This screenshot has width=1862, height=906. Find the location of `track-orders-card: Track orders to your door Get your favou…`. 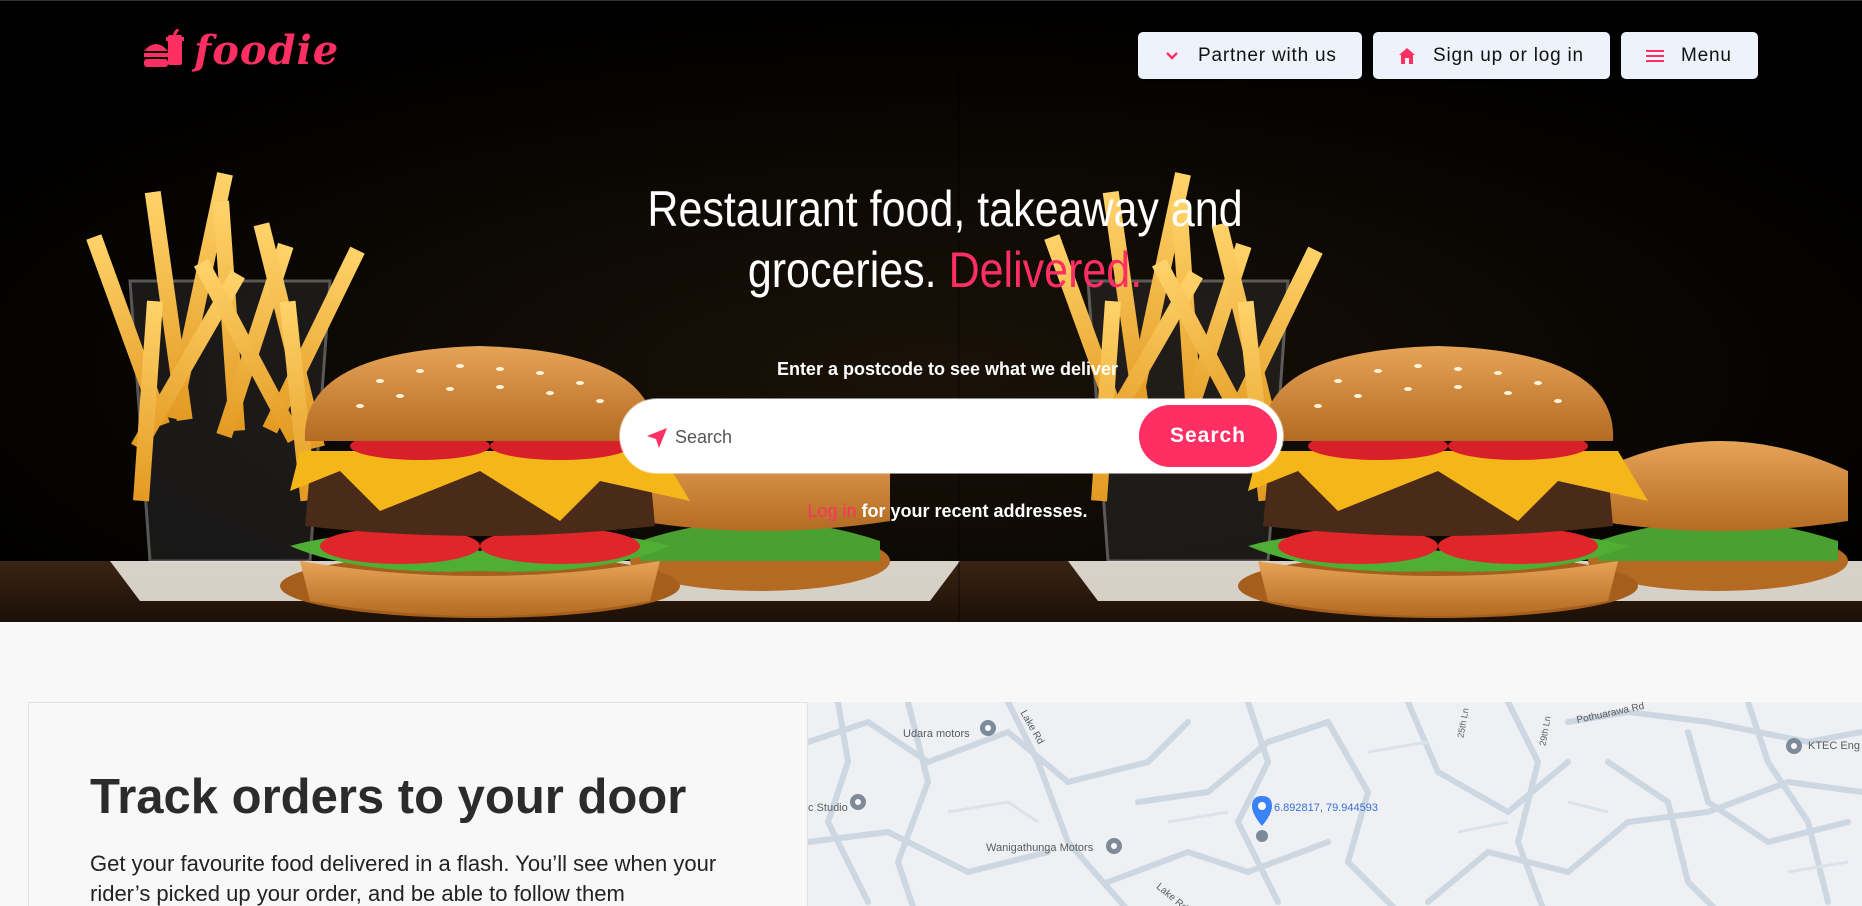

track-orders-card: Track orders to your door Get your favou… is located at coordinates (418, 804).